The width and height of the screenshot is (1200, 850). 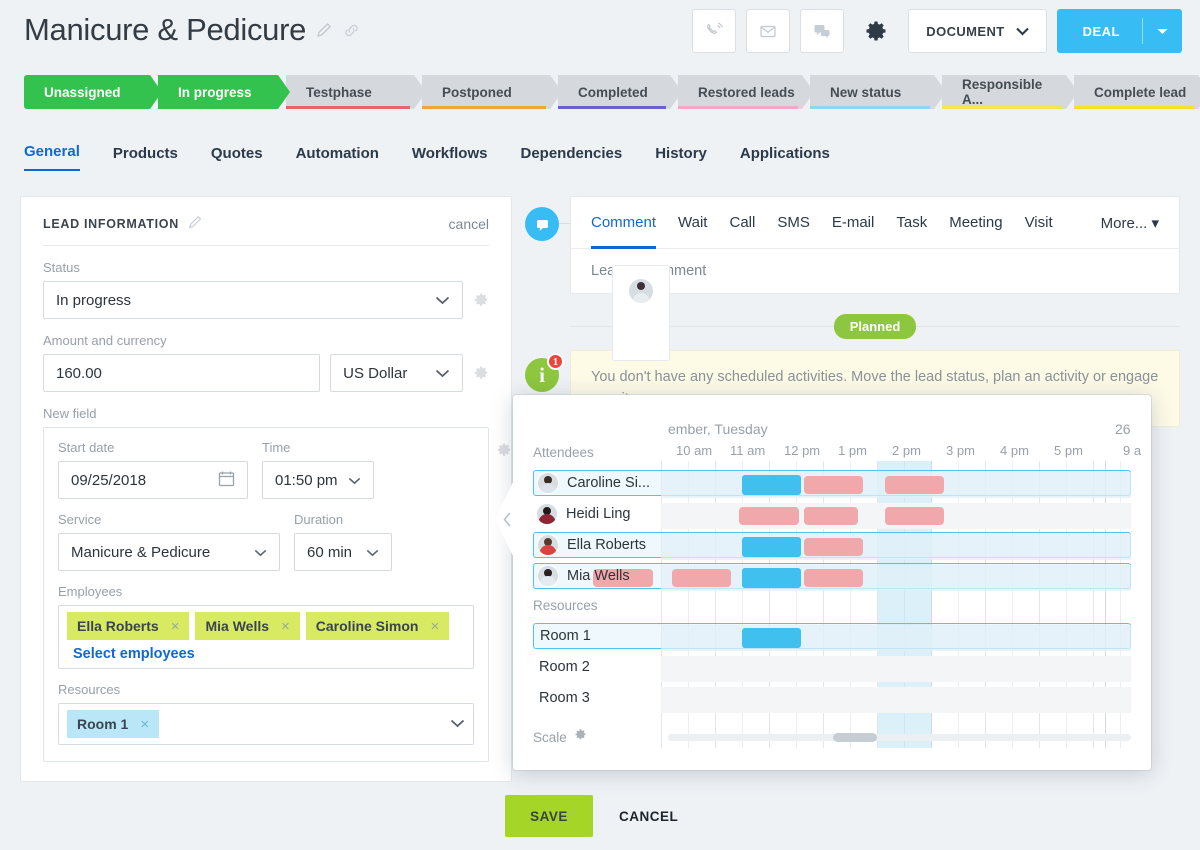 I want to click on select-employees-link: Select employees, so click(x=134, y=654).